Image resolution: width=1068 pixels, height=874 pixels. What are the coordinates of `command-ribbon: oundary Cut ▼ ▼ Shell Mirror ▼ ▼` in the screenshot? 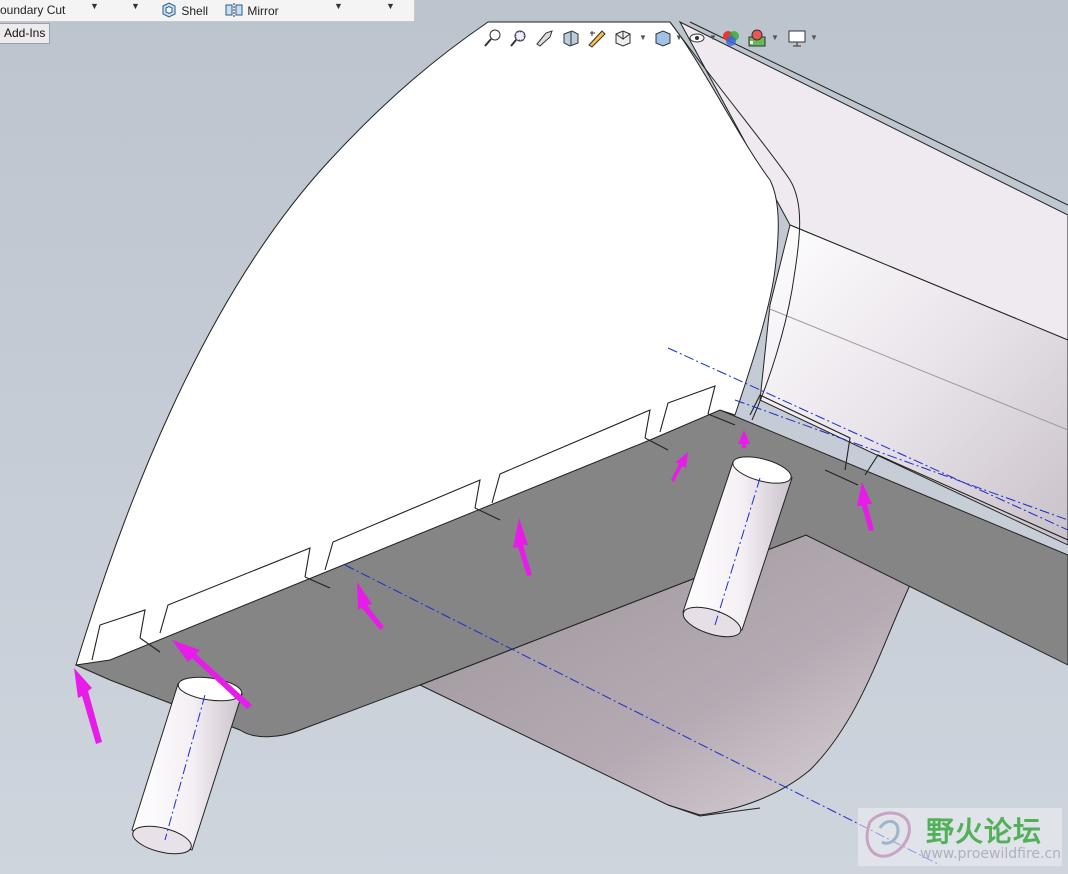 It's located at (207, 11).